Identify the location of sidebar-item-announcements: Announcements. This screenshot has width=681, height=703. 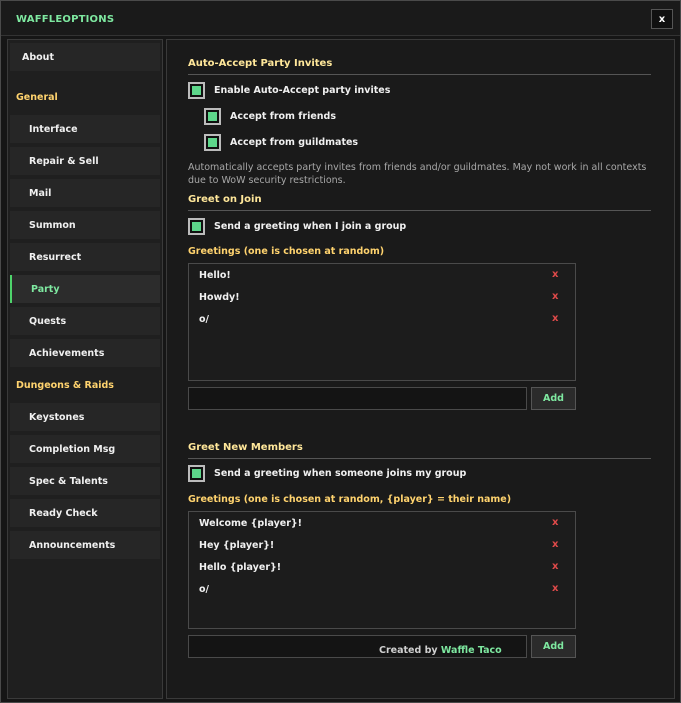
(85, 545).